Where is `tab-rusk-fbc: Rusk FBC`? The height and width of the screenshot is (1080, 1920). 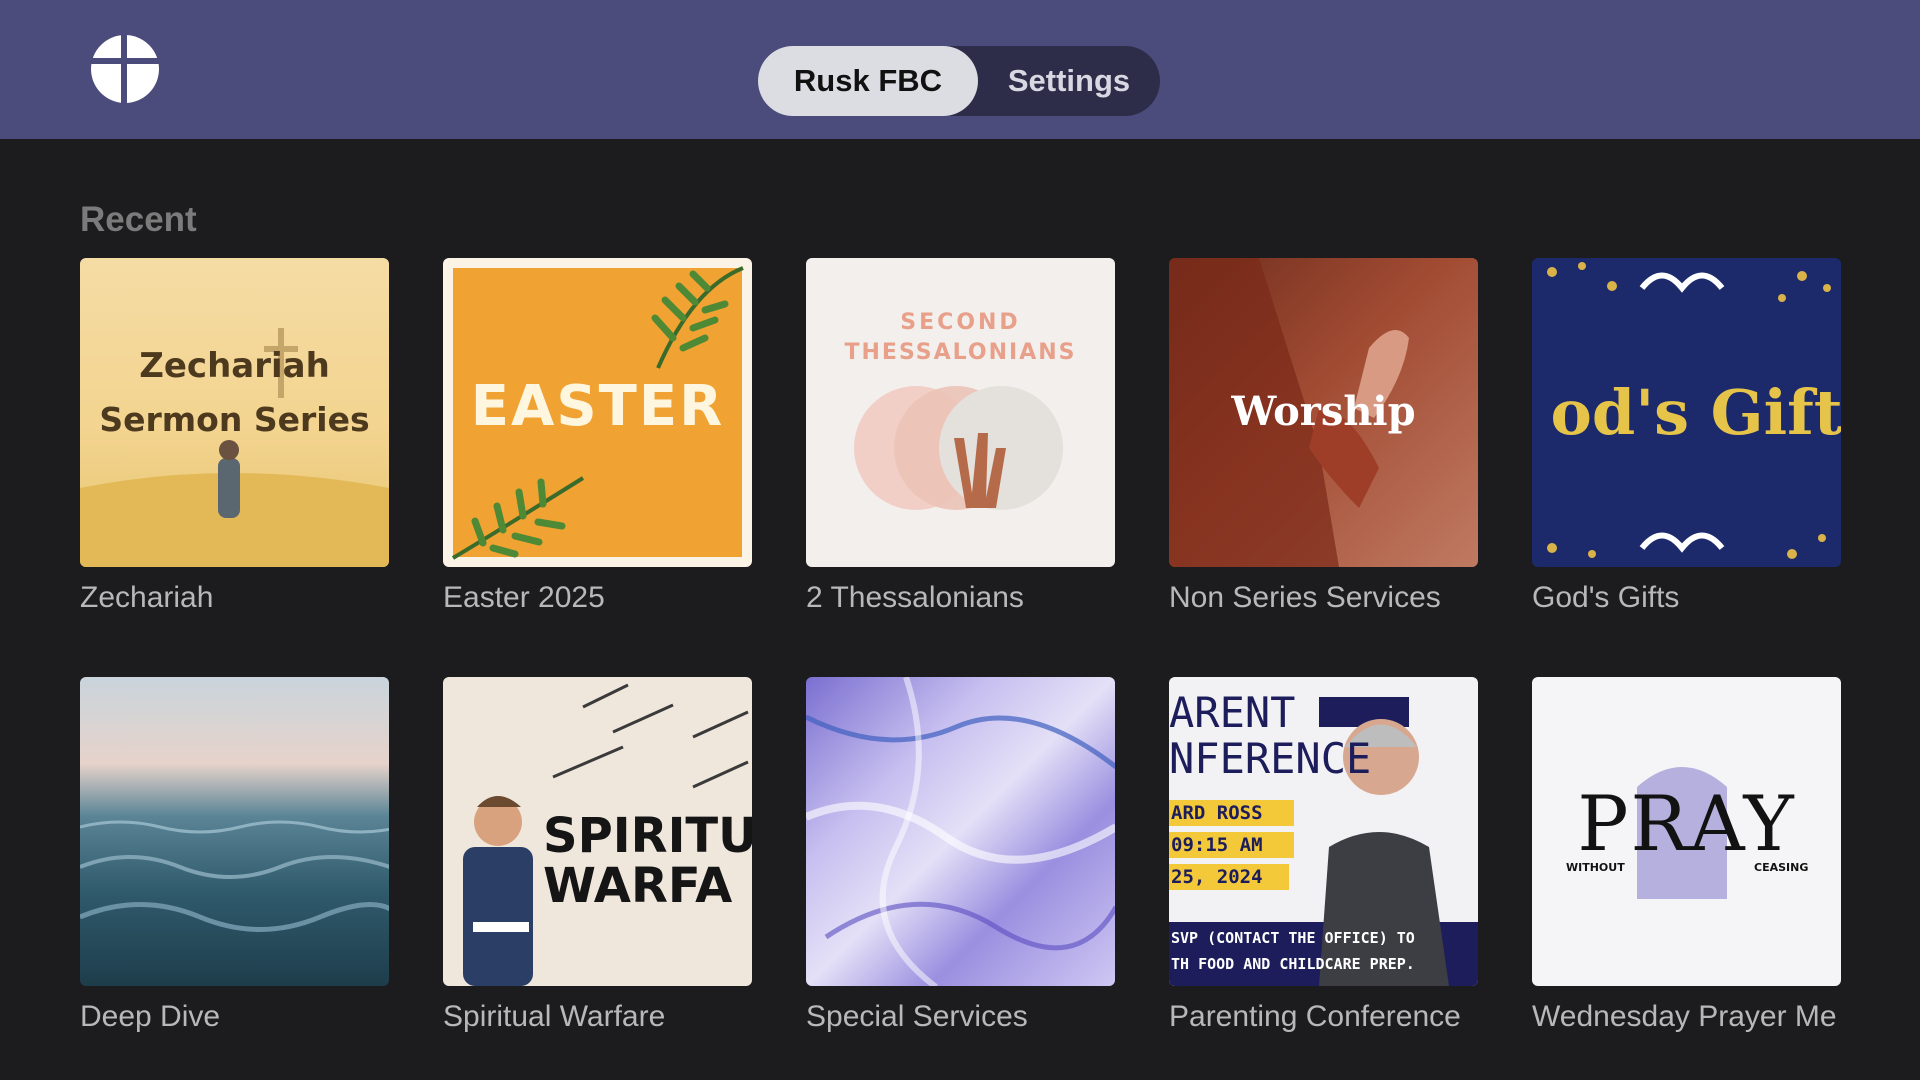 tab-rusk-fbc: Rusk FBC is located at coordinates (868, 81).